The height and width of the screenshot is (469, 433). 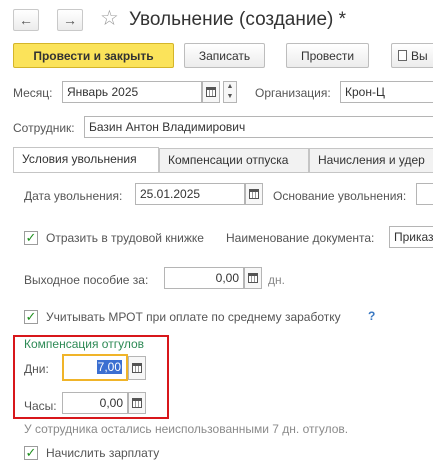 I want to click on workbook-checkbox-label: Отразить в трудовой книжке, so click(x=125, y=238).